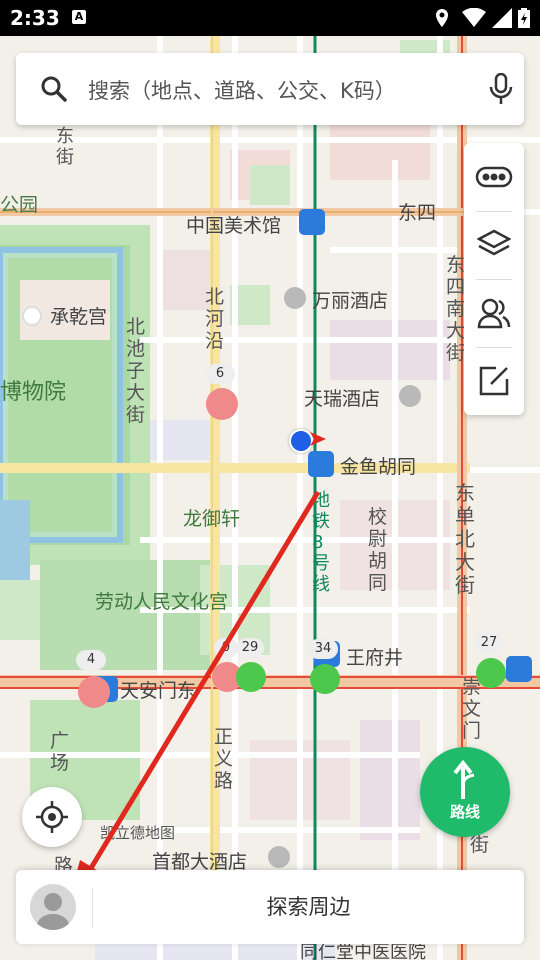 The image size is (540, 960). What do you see at coordinates (79, 17) in the screenshot?
I see `notification-a-icon: A` at bounding box center [79, 17].